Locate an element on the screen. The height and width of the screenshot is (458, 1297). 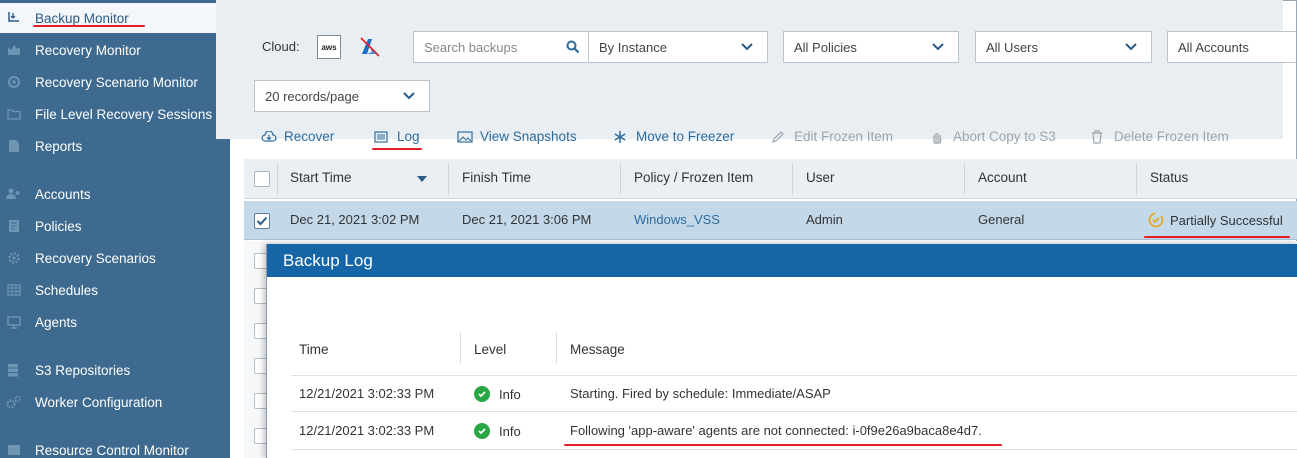
sidebar-item-worker-configuration: Worker Configuration is located at coordinates (115, 402).